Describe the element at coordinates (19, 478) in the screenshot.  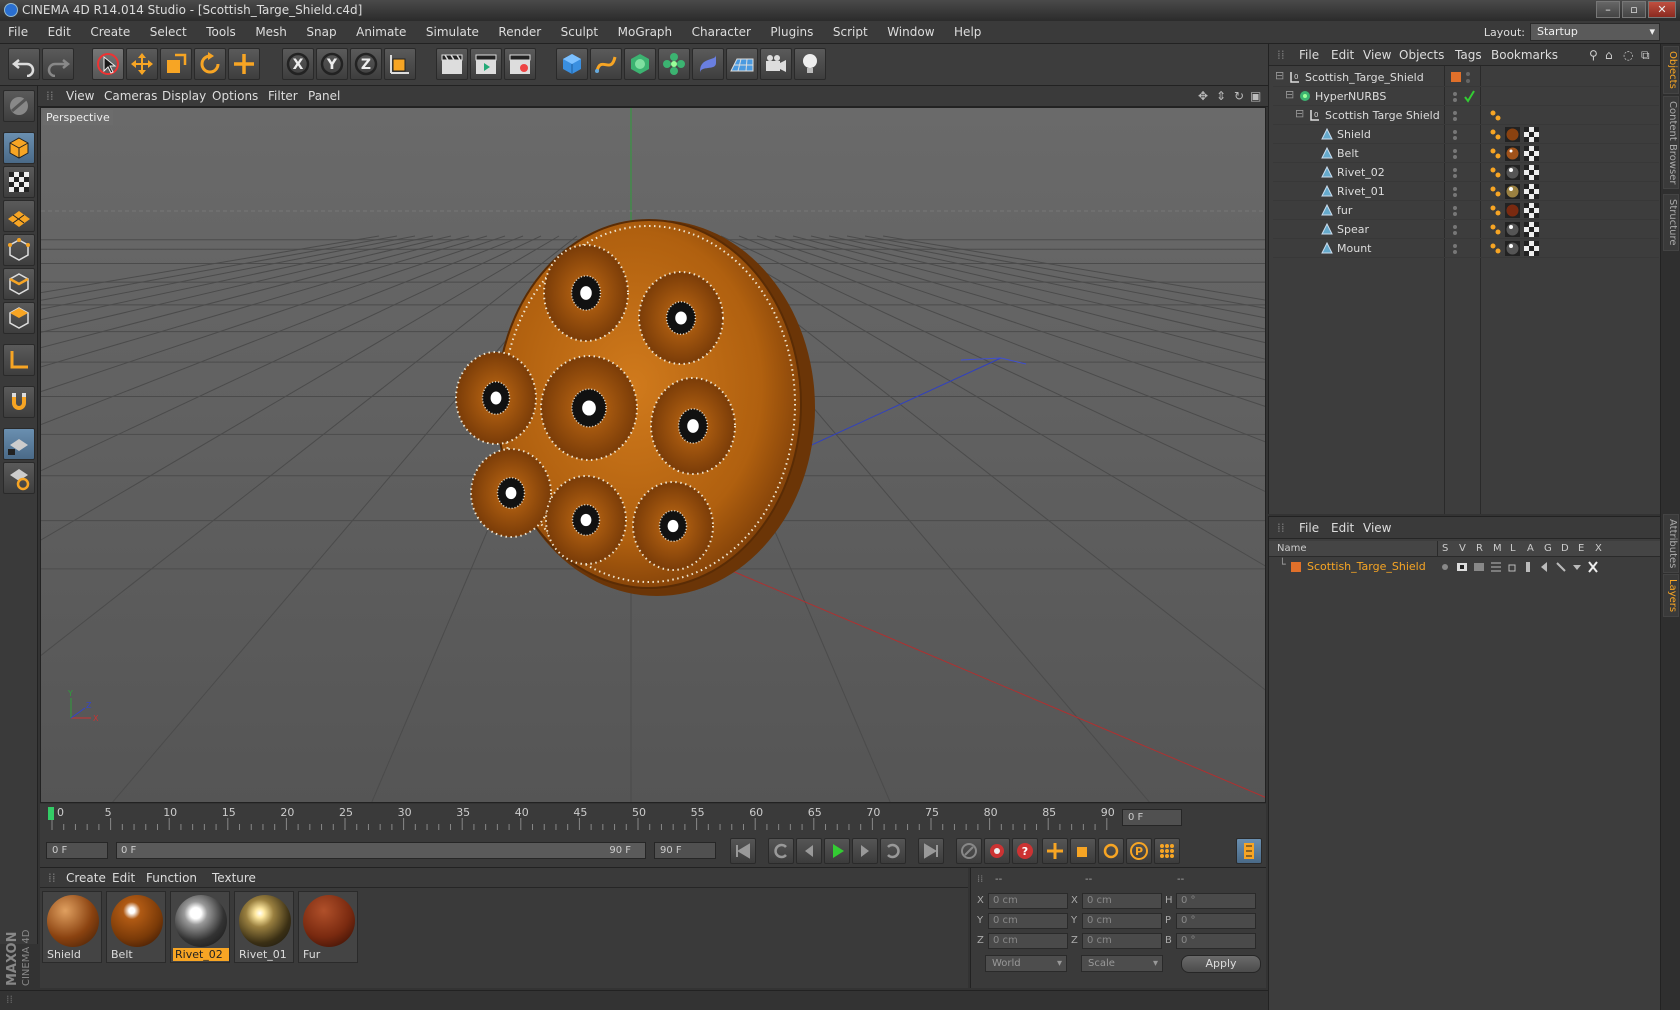
I see `locked-workplane-button` at that location.